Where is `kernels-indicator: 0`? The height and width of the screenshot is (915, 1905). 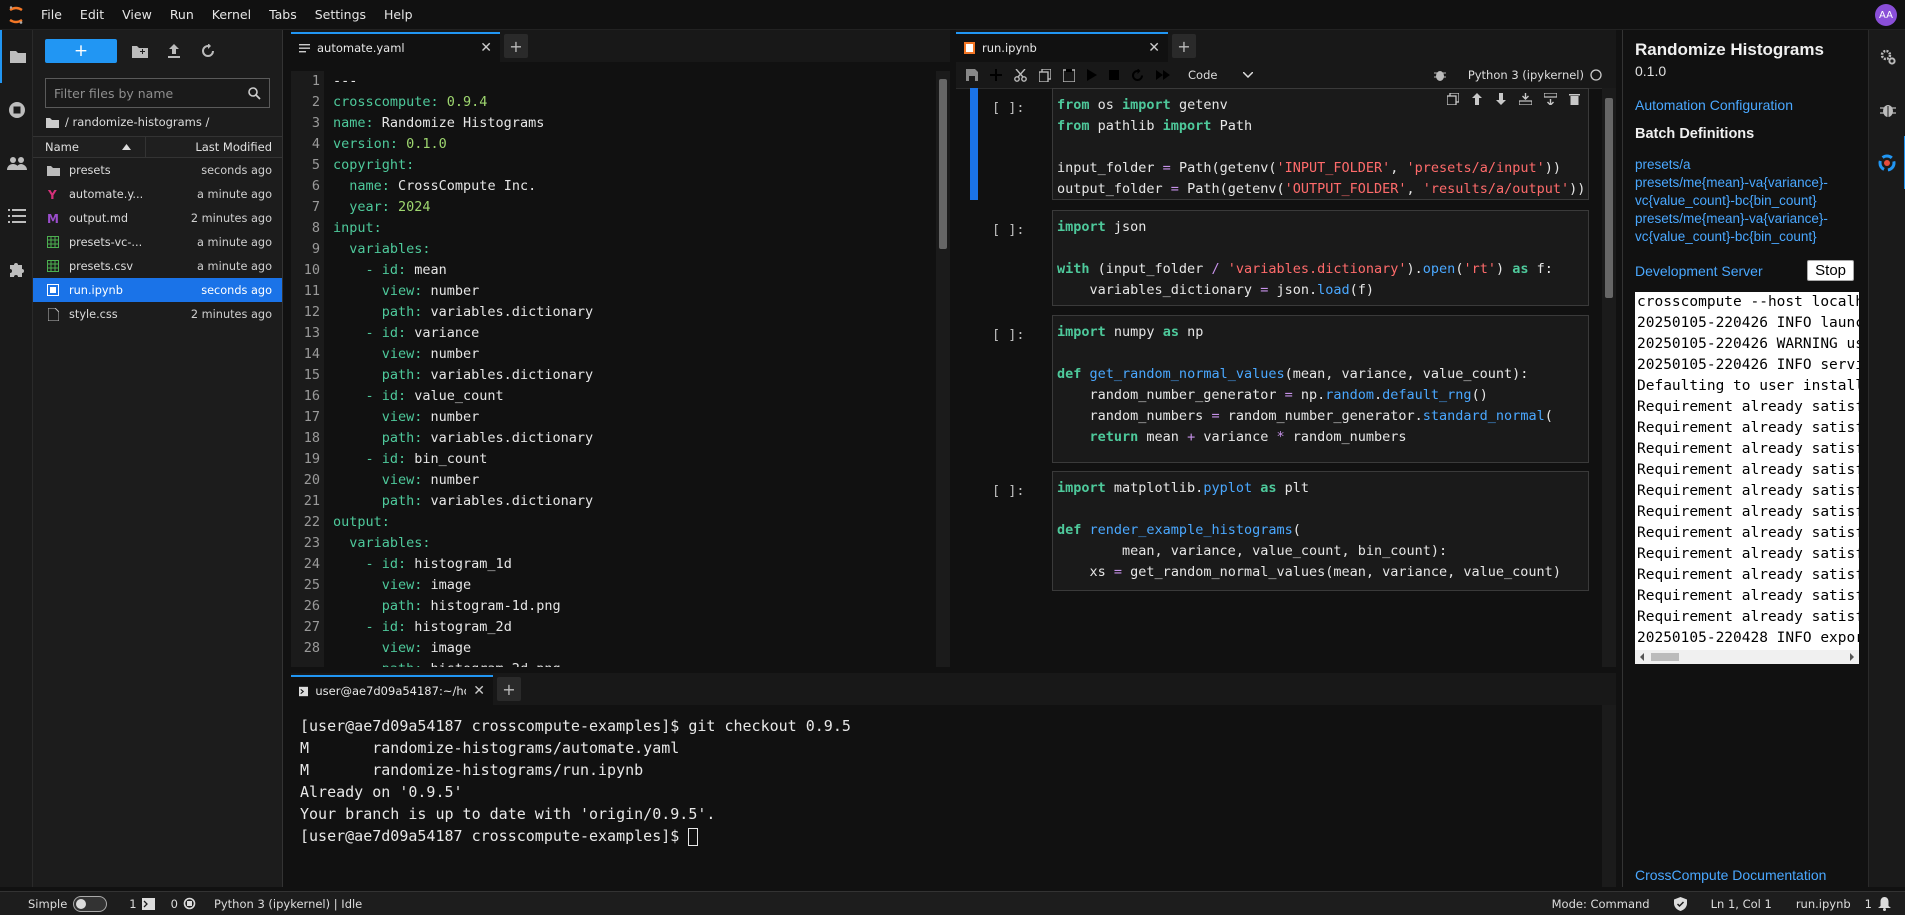 kernels-indicator: 0 is located at coordinates (183, 904).